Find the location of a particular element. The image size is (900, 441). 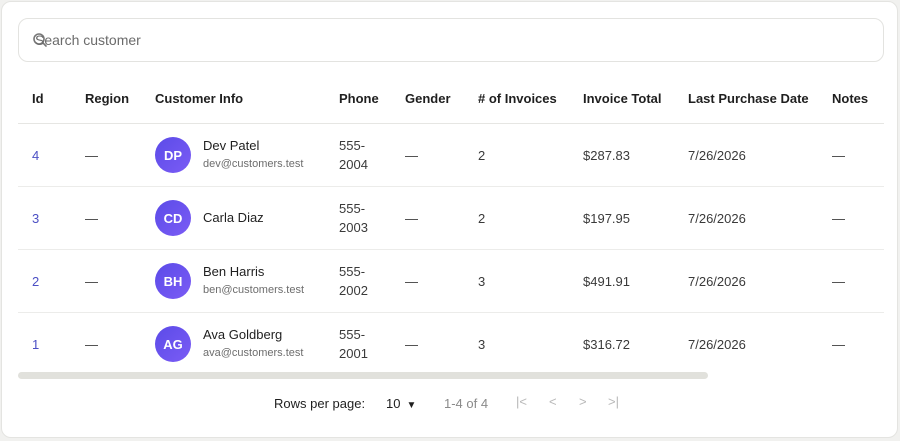

phone-text: 555-2003 is located at coordinates (353, 218).